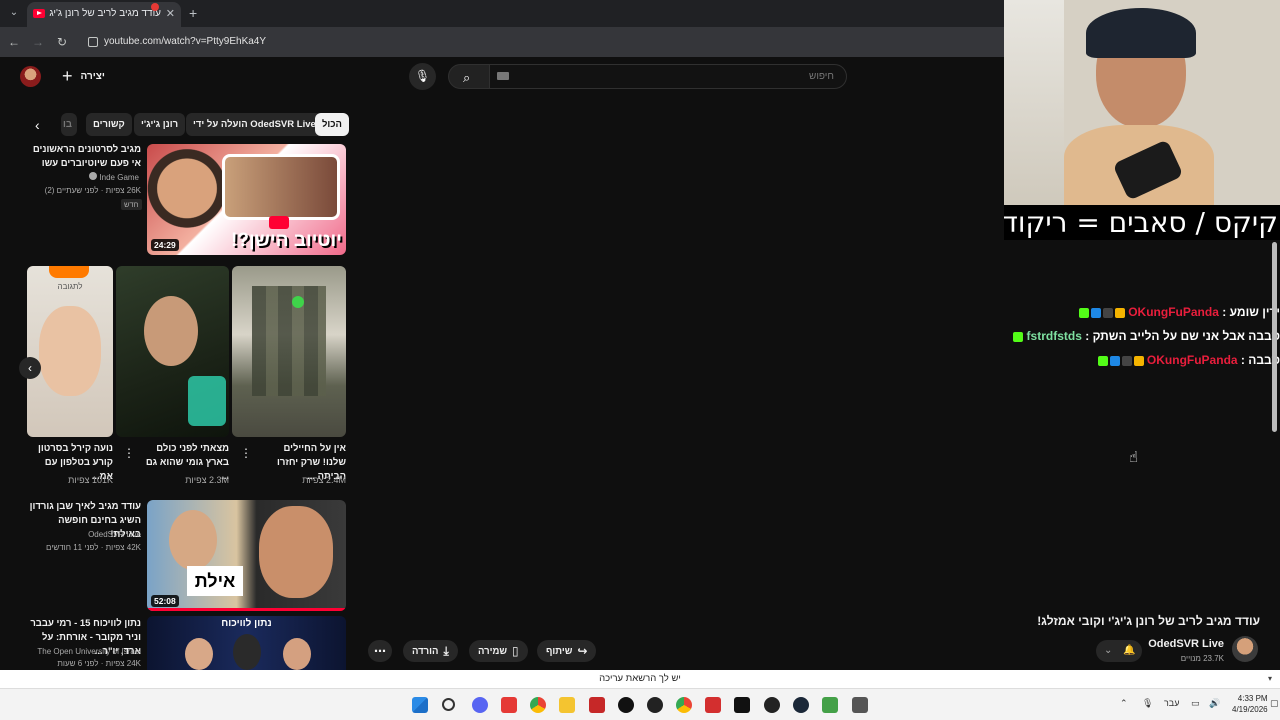  What do you see at coordinates (39, 13) in the screenshot?
I see `youtube-favicon-icon` at bounding box center [39, 13].